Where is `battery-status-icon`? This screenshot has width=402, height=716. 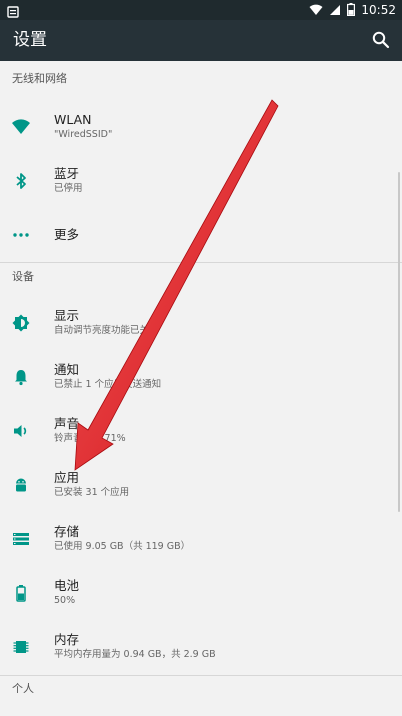
battery-status-icon is located at coordinates (351, 10).